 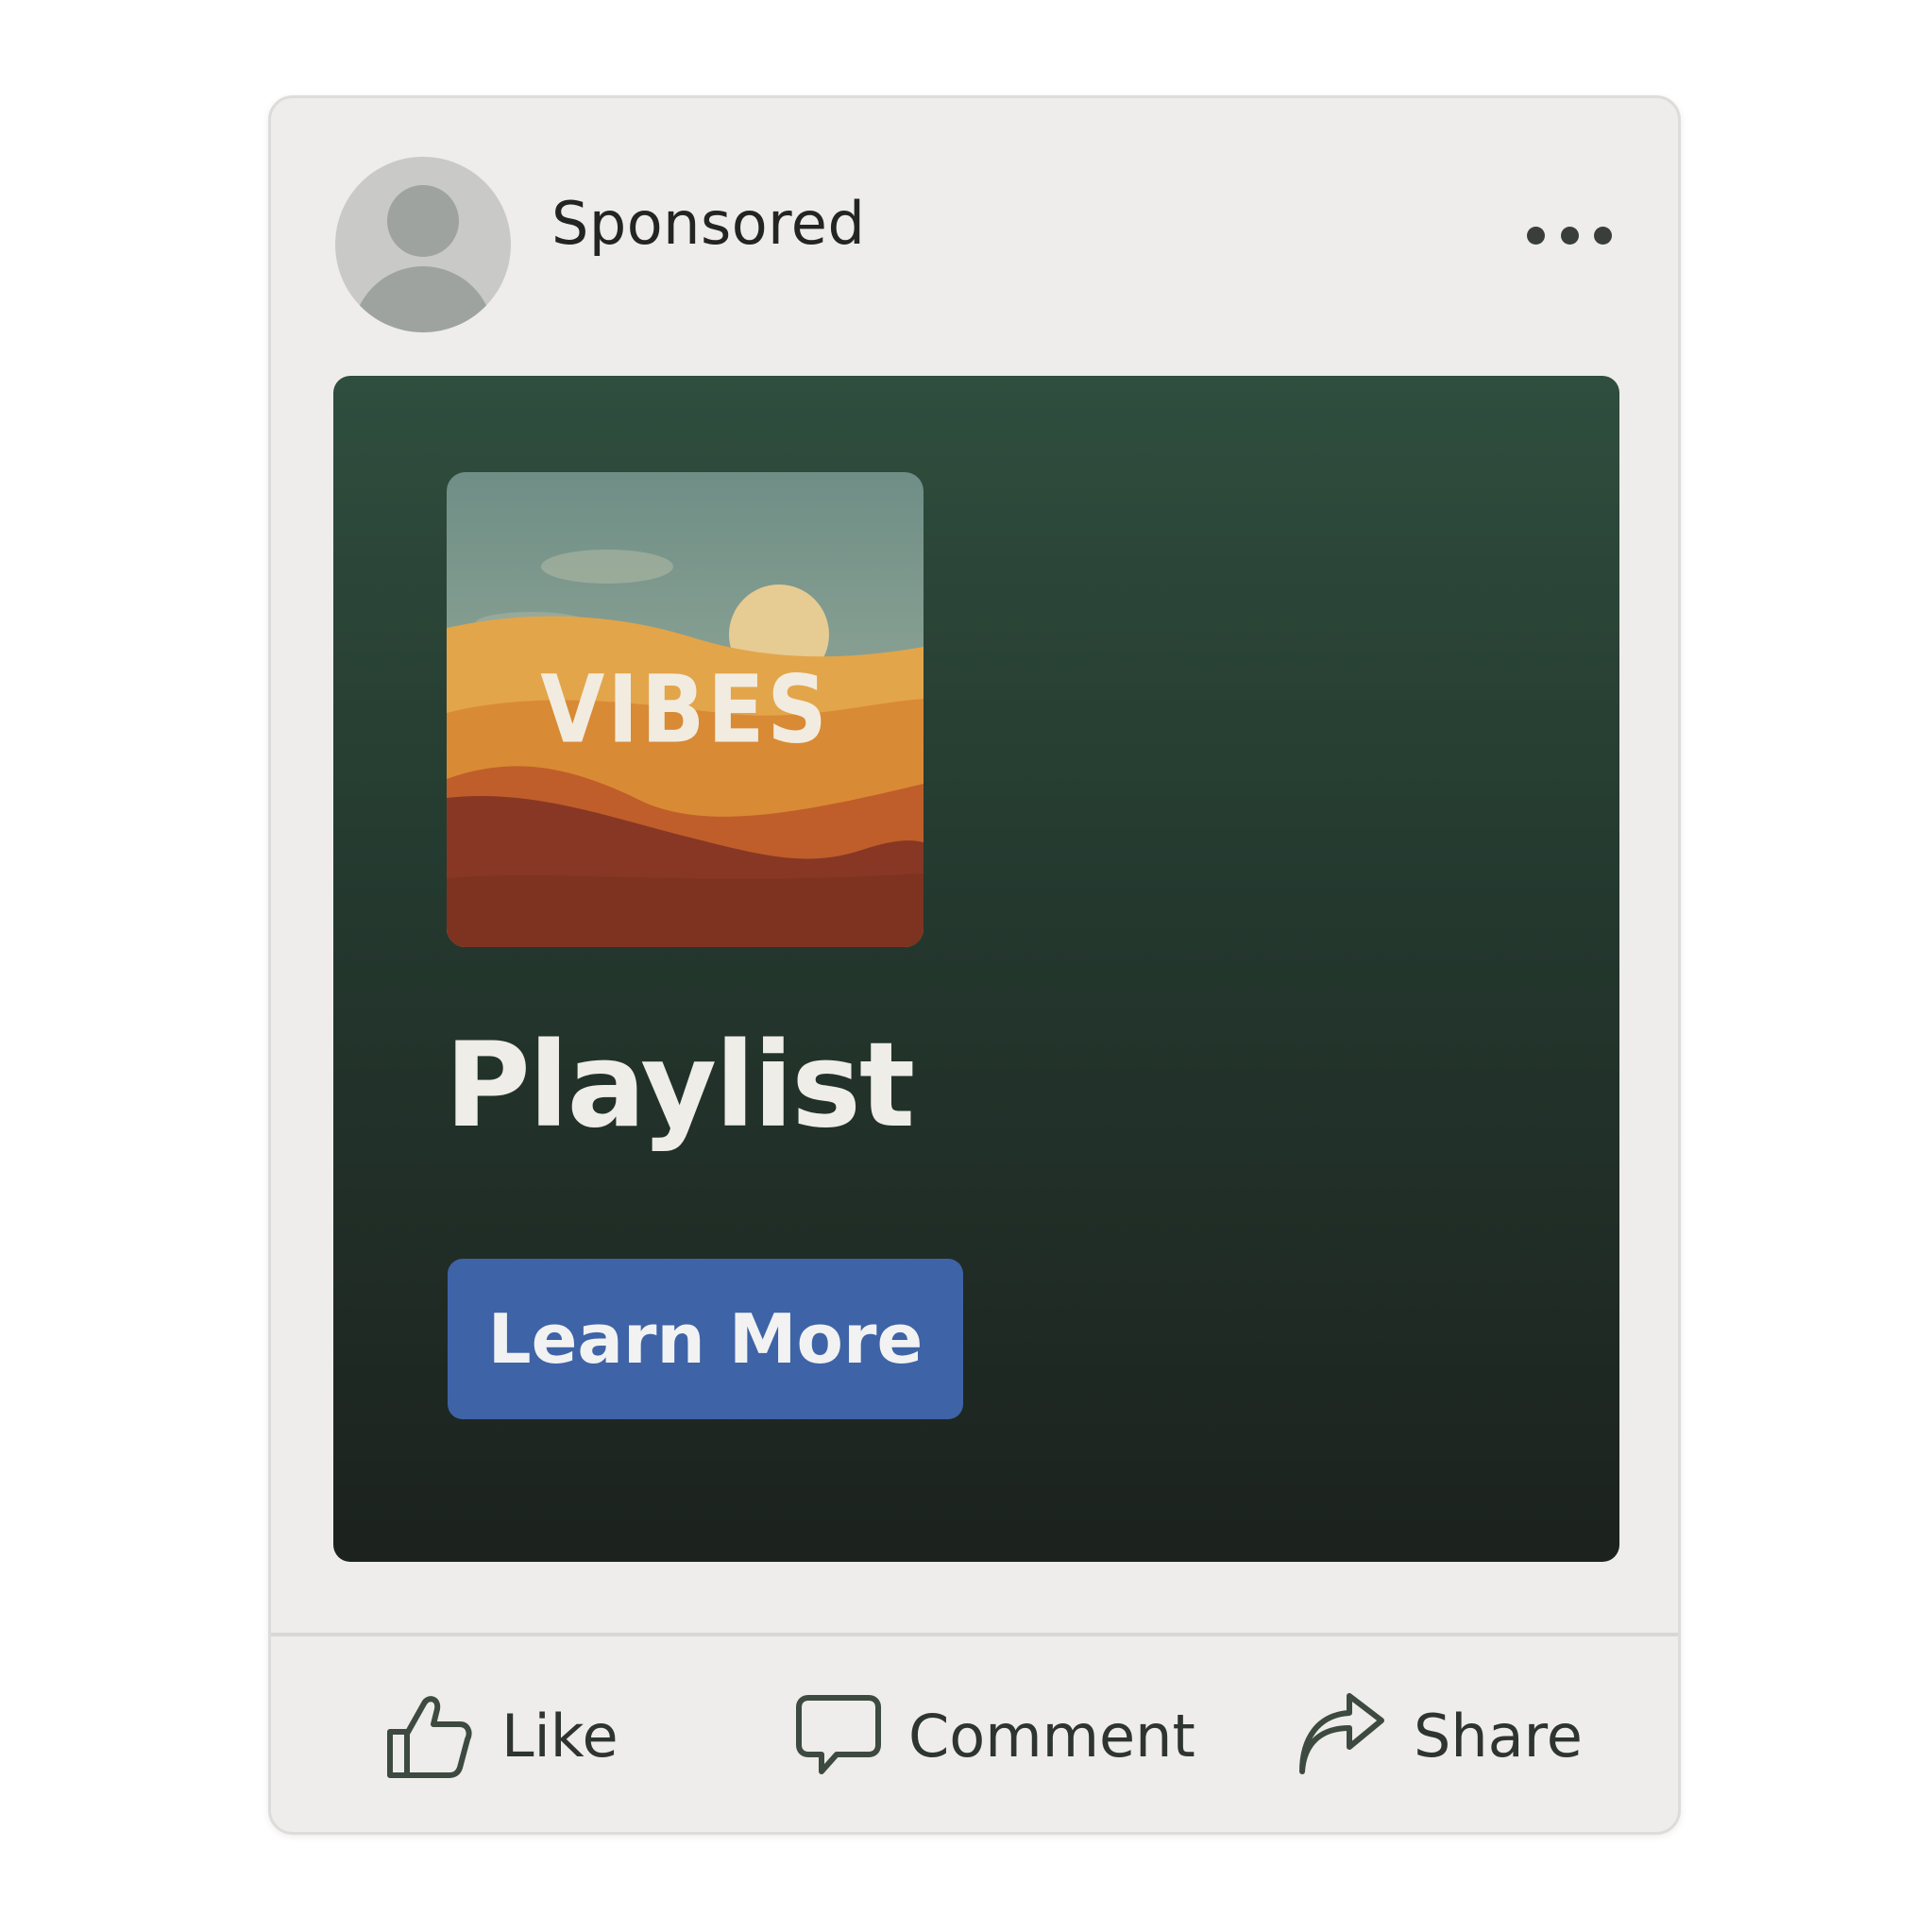 What do you see at coordinates (705, 1339) in the screenshot?
I see `learn-more-button: Learn More` at bounding box center [705, 1339].